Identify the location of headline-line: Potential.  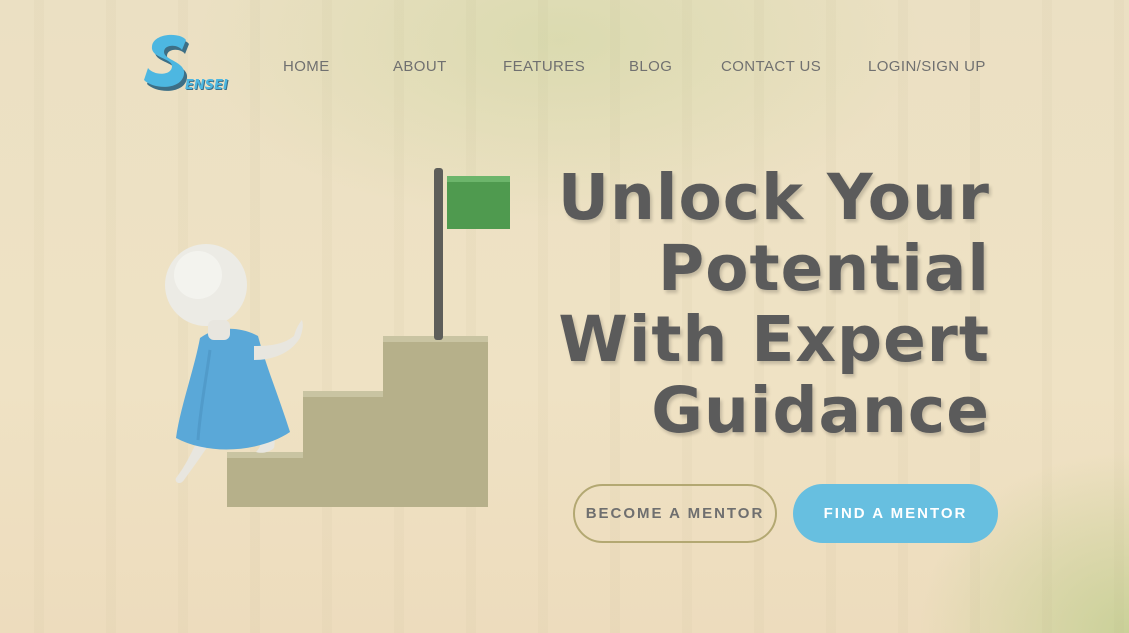
(824, 268).